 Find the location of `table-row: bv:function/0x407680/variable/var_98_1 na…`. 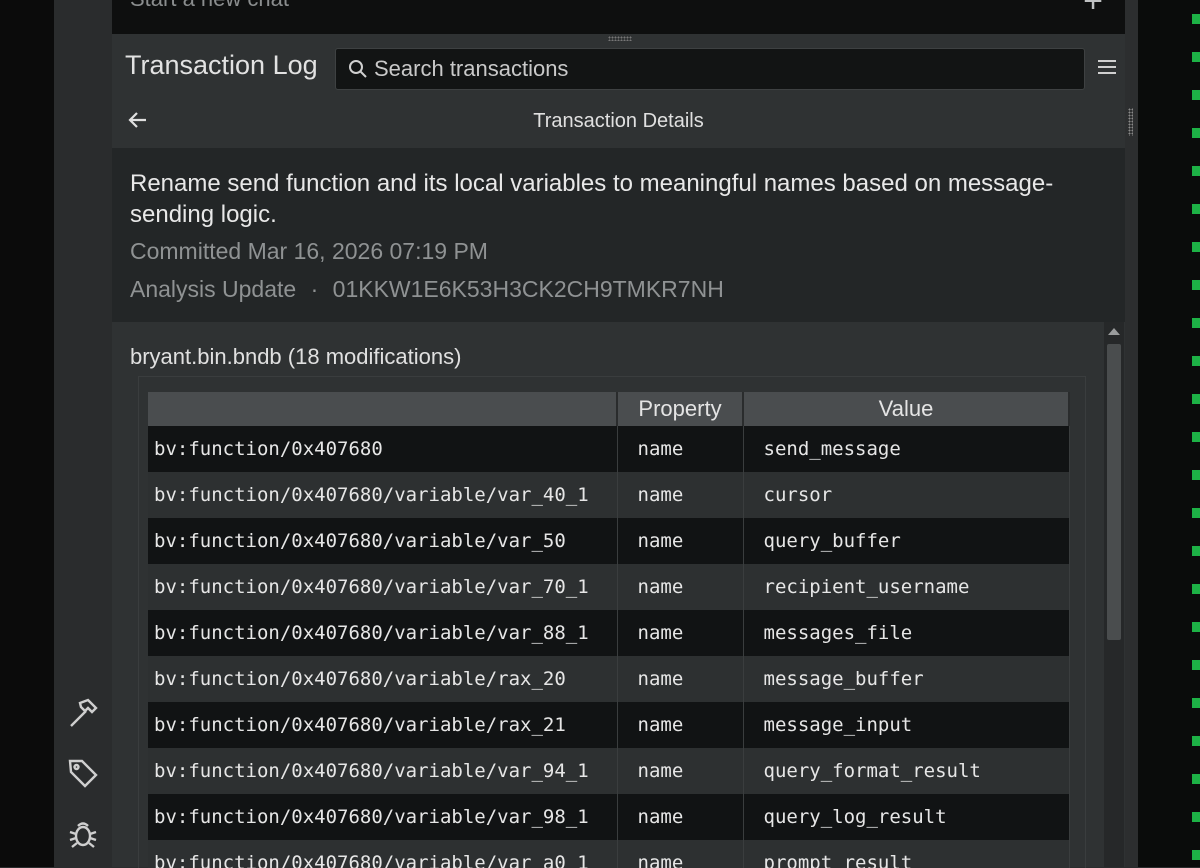

table-row: bv:function/0x407680/variable/var_98_1 na… is located at coordinates (609, 817).